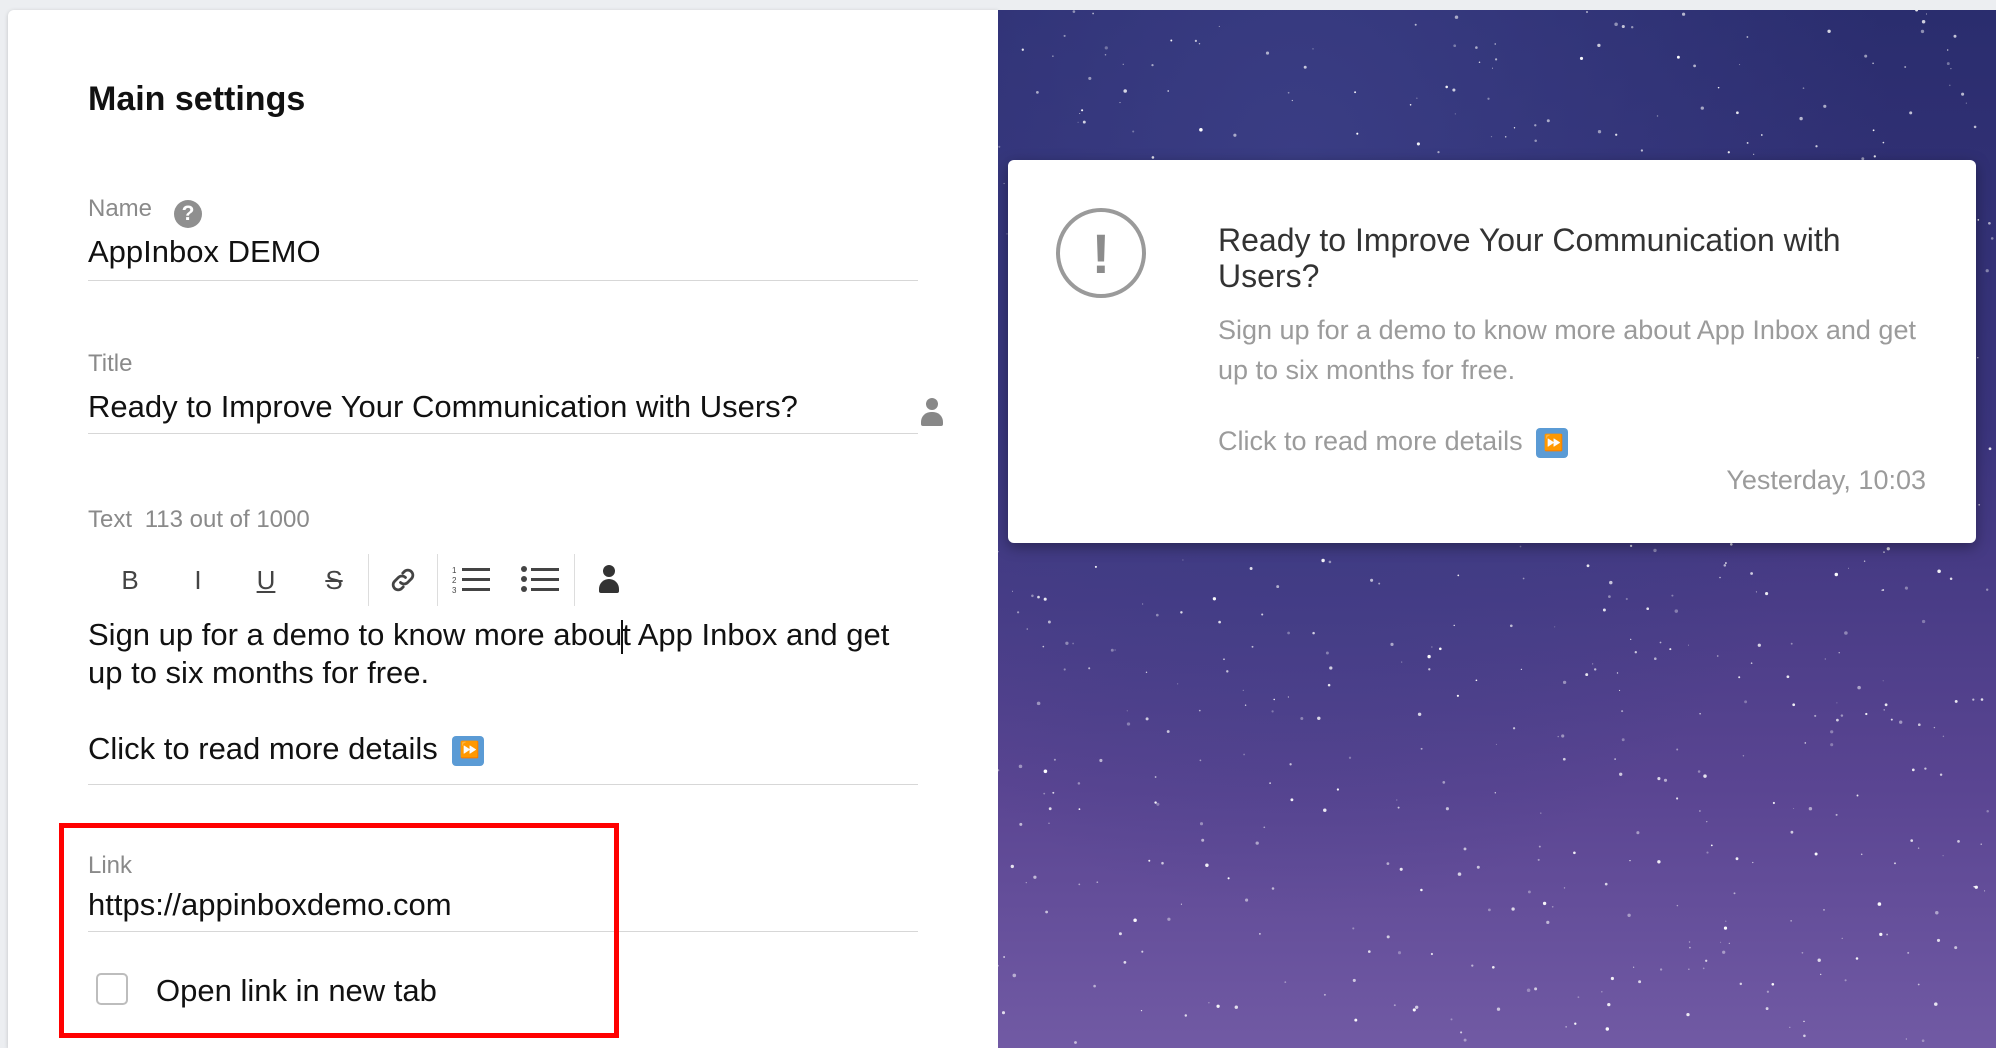 Image resolution: width=1996 pixels, height=1048 pixels. What do you see at coordinates (503, 749) in the screenshot?
I see `editor-paragraph: Click to read more details ⏩` at bounding box center [503, 749].